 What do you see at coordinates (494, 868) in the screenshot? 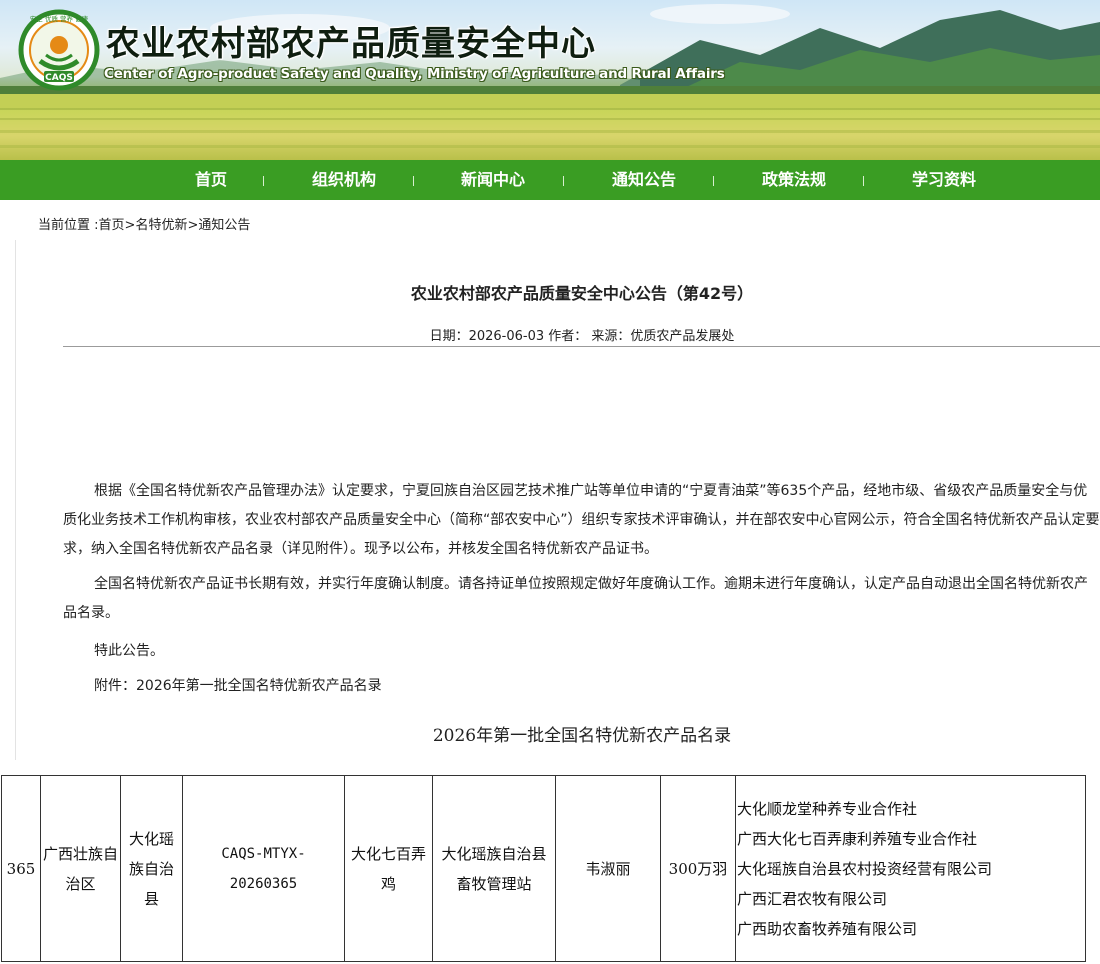
I see `cell-applicant: 大化瑶族自治县畜牧管理站` at bounding box center [494, 868].